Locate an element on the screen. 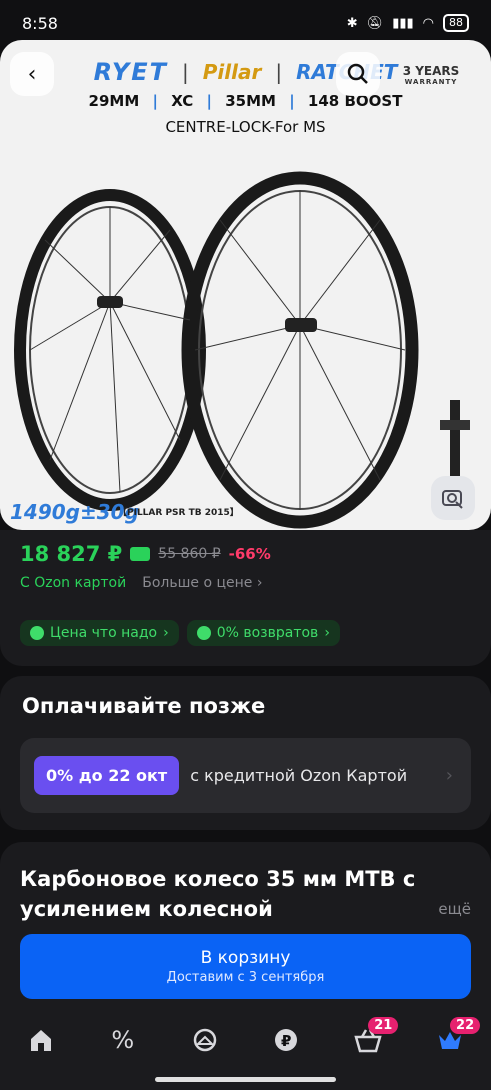 The width and height of the screenshot is (491, 1090). tab-home is located at coordinates (41, 1040).